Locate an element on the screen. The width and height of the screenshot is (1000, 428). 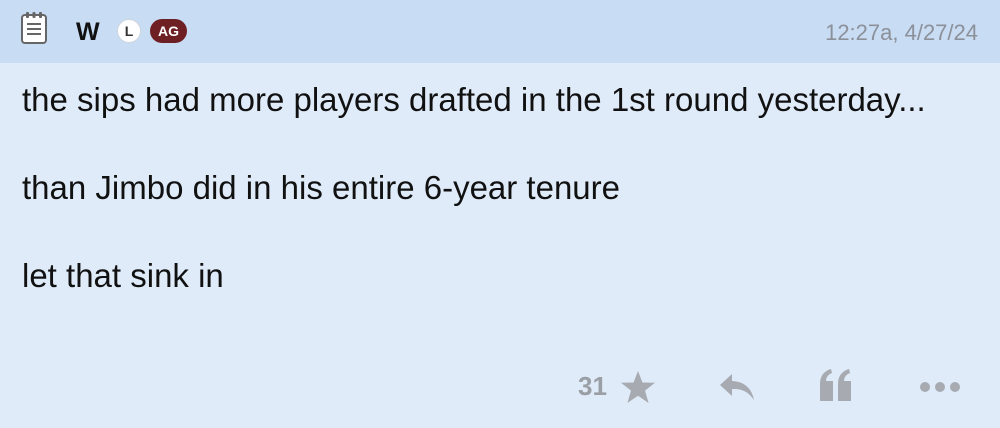
post-line: let that sink in is located at coordinates (123, 275).